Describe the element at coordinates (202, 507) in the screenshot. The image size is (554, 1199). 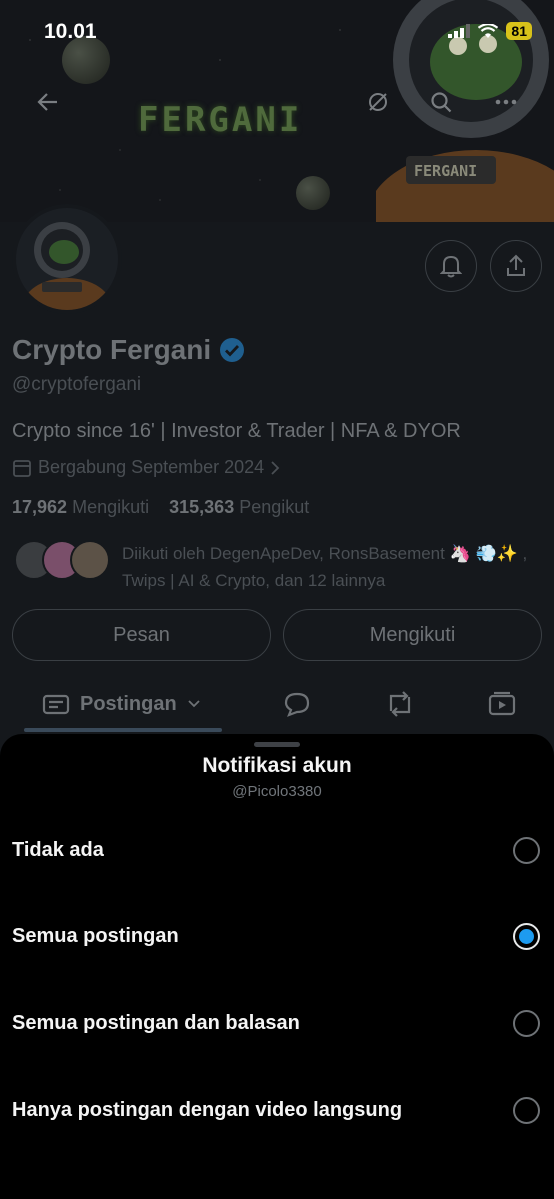
I see `followers-count: 315,363` at that location.